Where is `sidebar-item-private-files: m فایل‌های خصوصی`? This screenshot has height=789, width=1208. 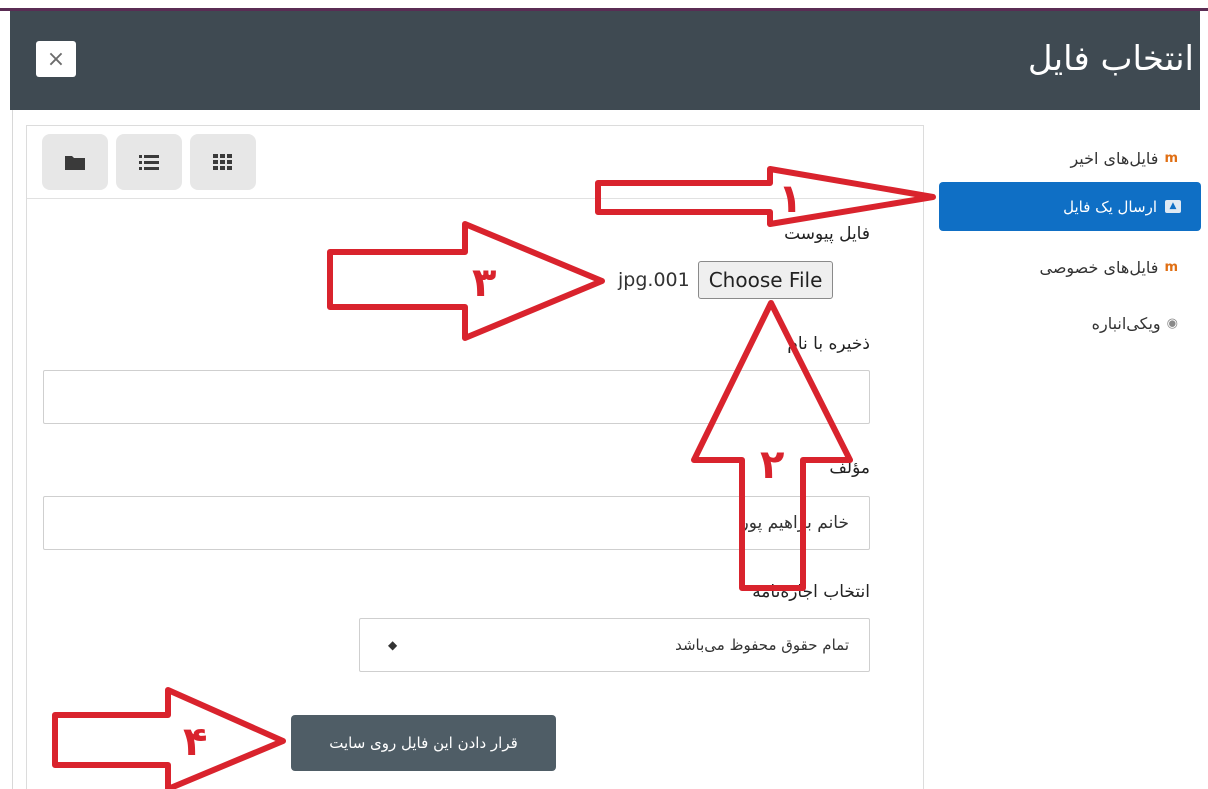
sidebar-item-private-files: m فایل‌های خصوصی is located at coordinates (1108, 267).